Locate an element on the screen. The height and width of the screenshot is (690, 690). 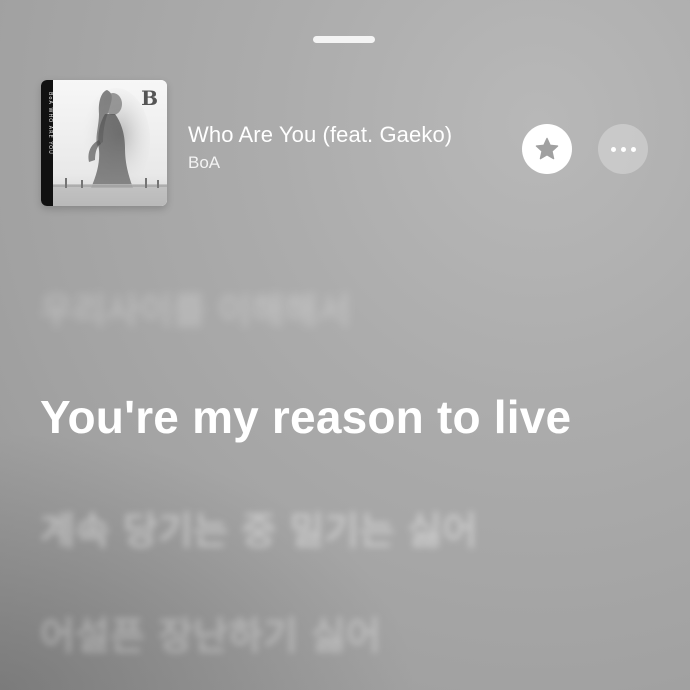
album-artwork-spine-text: BoA WHO ARE YOU is located at coordinates (50, 123).